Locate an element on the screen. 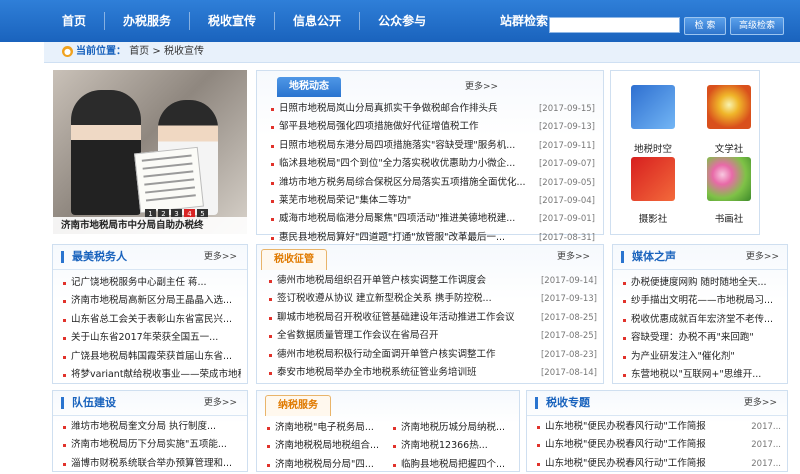  tile-label: 摄影社 is located at coordinates (653, 218).